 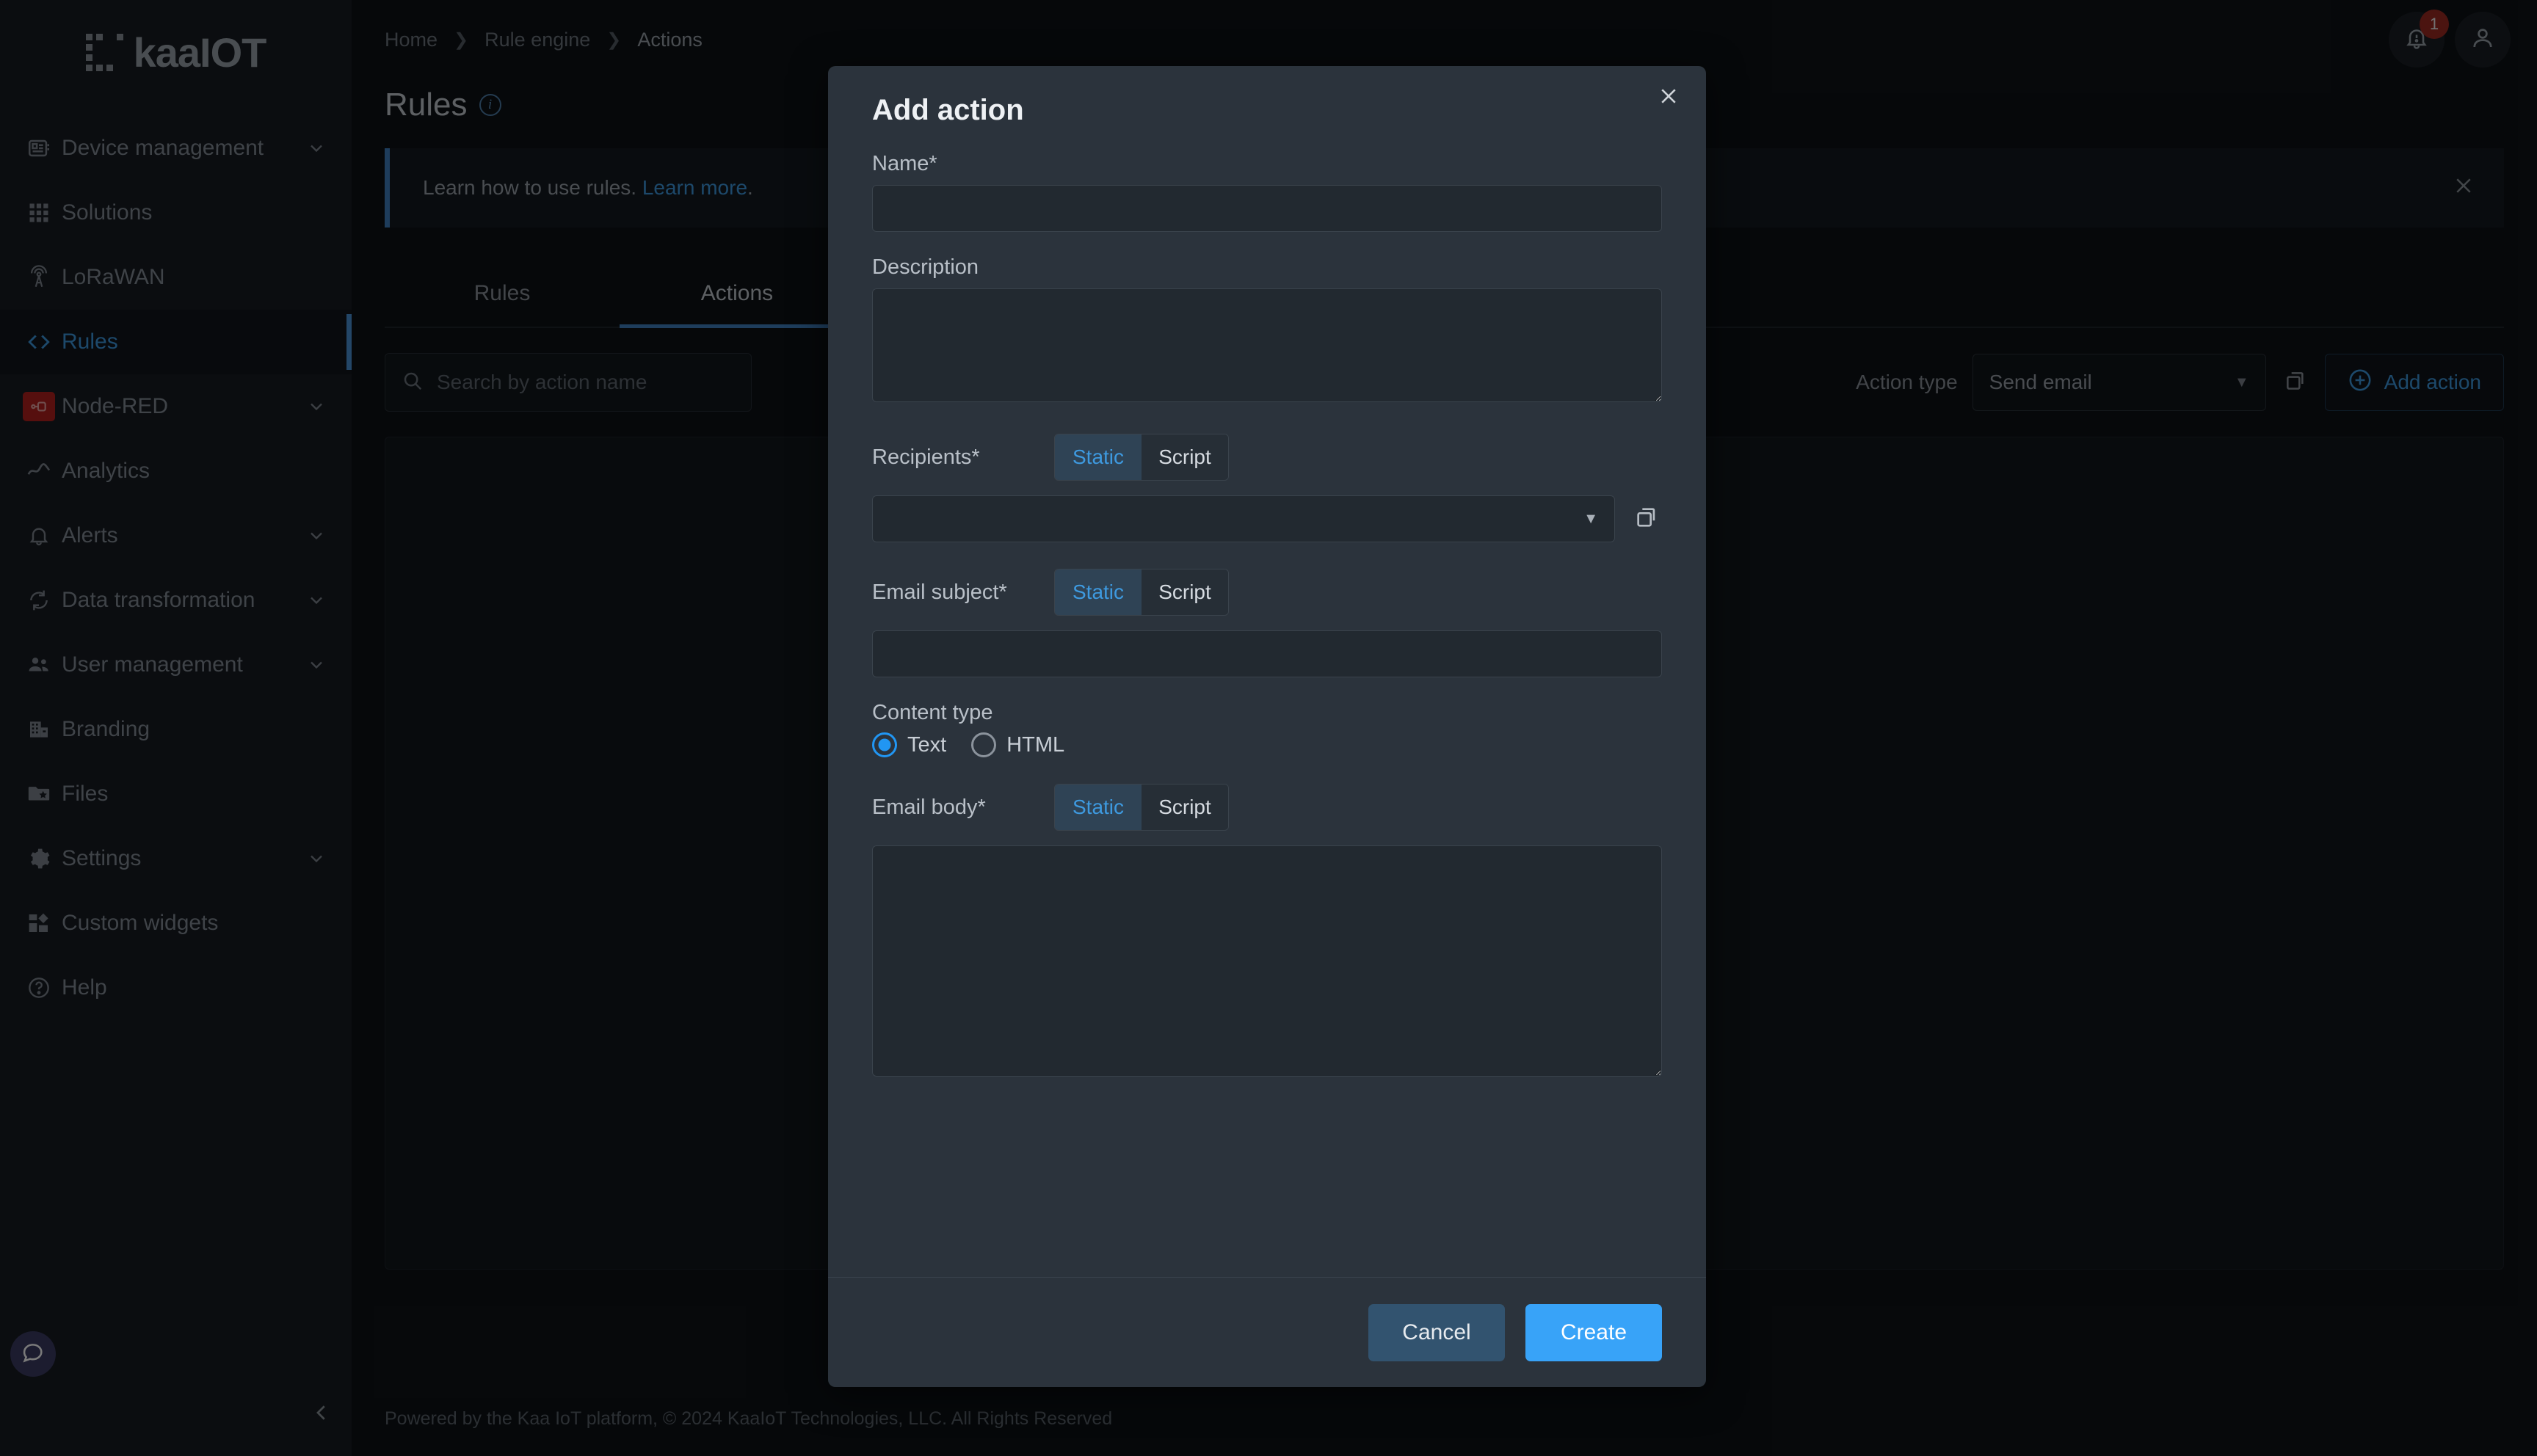 What do you see at coordinates (1267, 208) in the screenshot?
I see `name-field` at bounding box center [1267, 208].